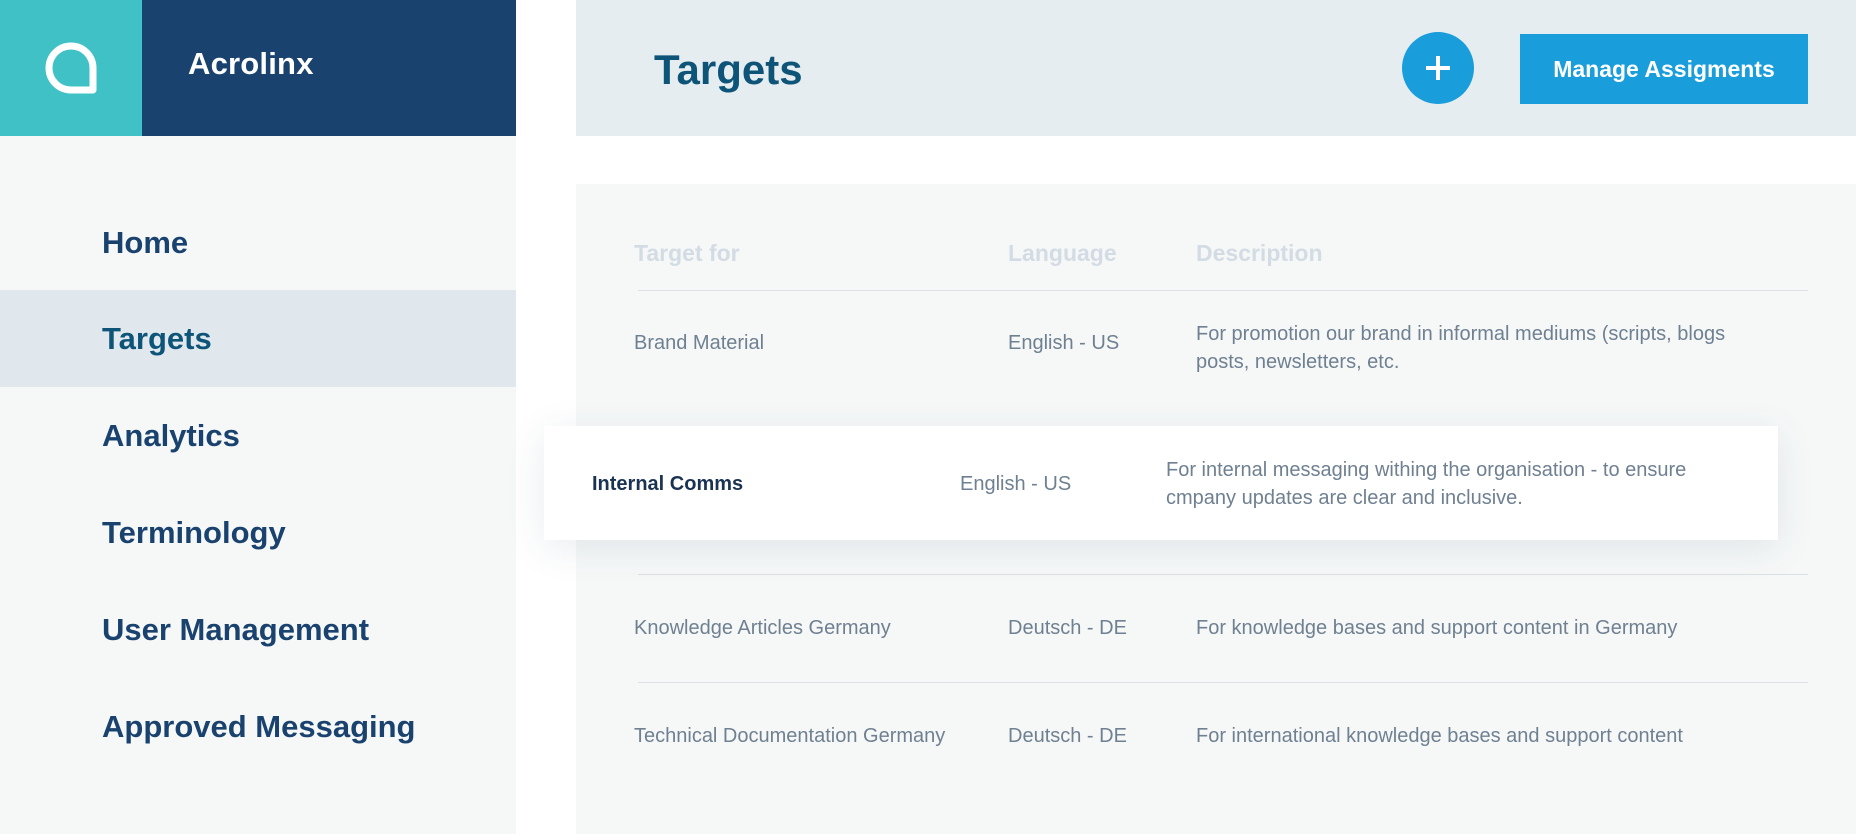 This screenshot has height=834, width=1856. I want to click on acrolinx-logo-icon, so click(71, 68).